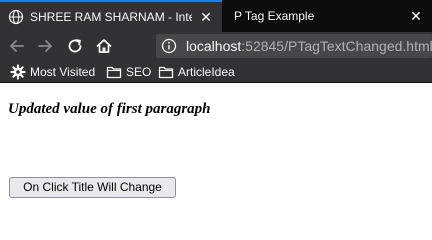 Image resolution: width=432 pixels, height=240 pixels. Describe the element at coordinates (16, 17) in the screenshot. I see `globe-icon` at that location.